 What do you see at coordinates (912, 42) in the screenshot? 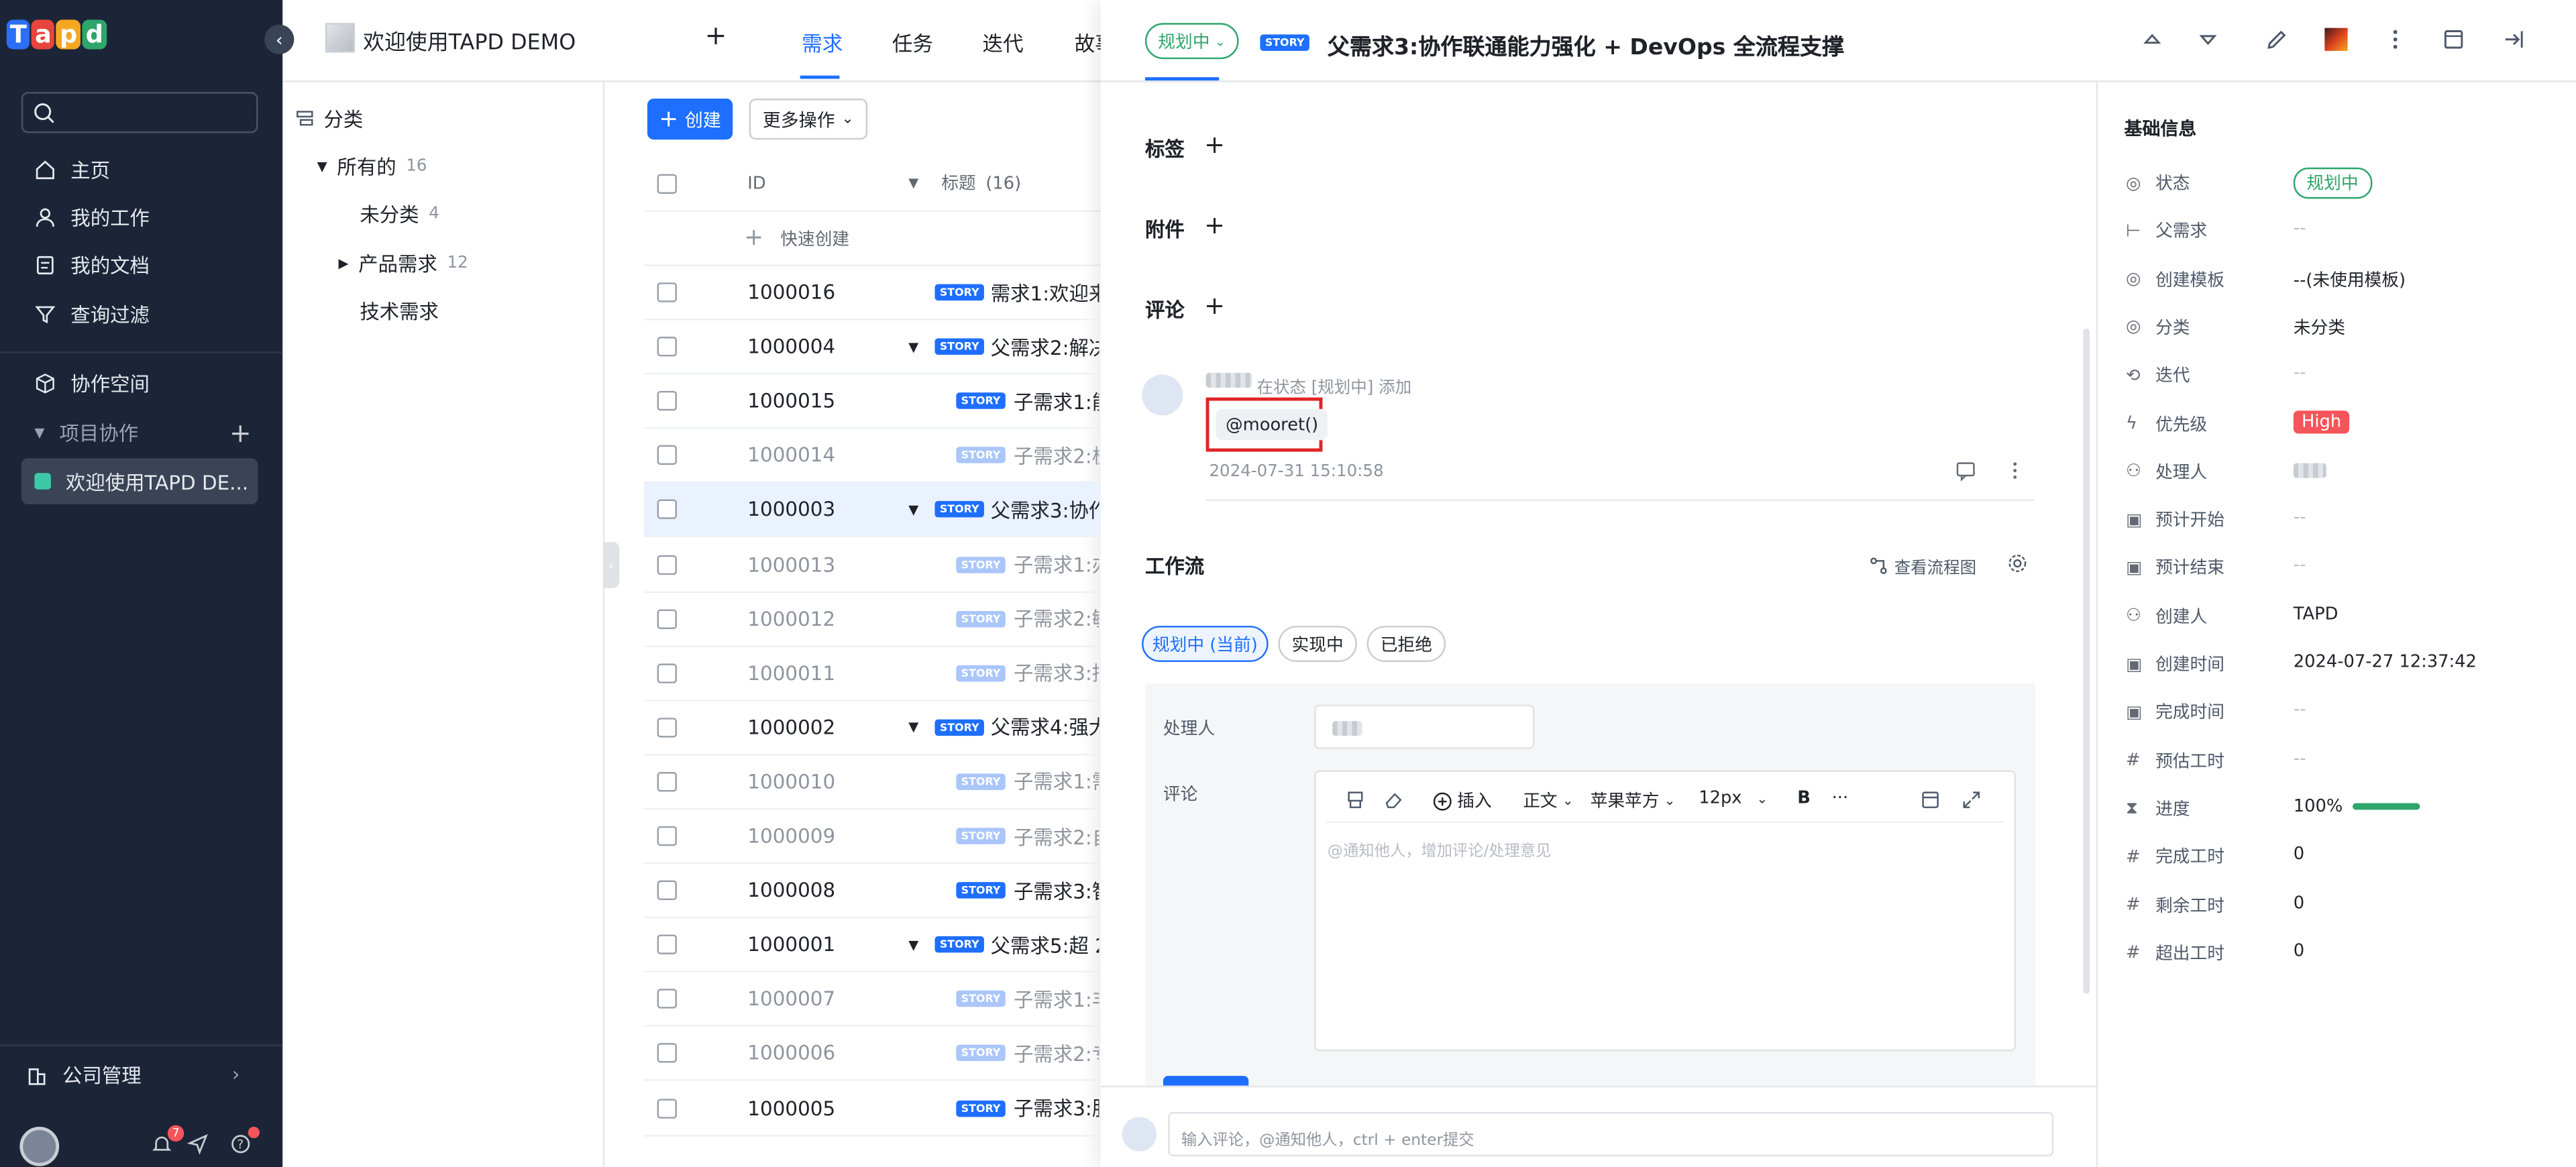
I see `tab-tasks: 任务` at bounding box center [912, 42].